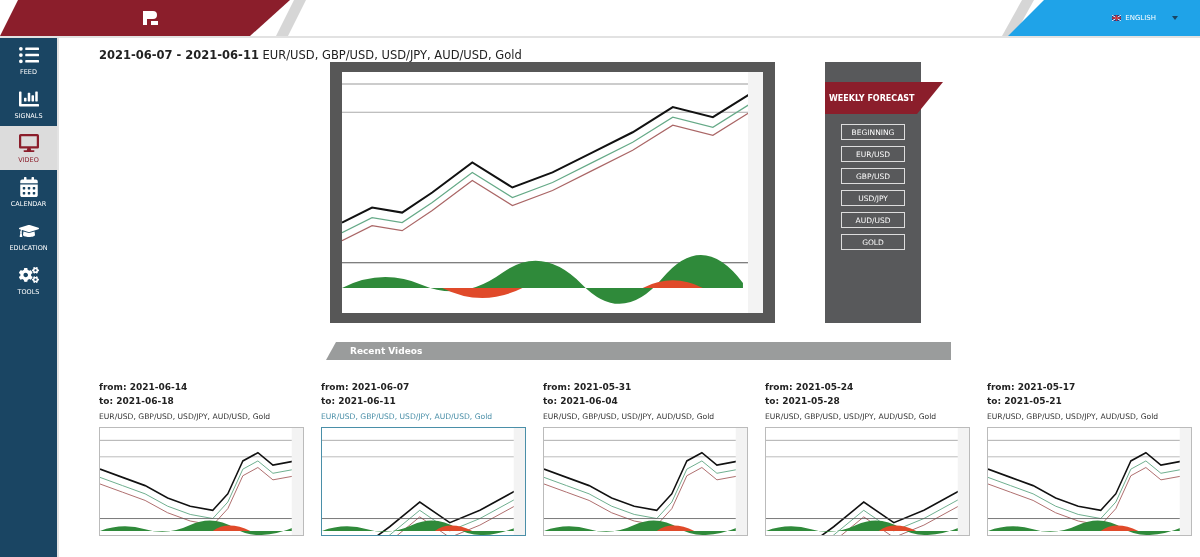 The image size is (1200, 557). Describe the element at coordinates (359, 401) in the screenshot. I see `to-date: to: 2021-06-11` at that location.